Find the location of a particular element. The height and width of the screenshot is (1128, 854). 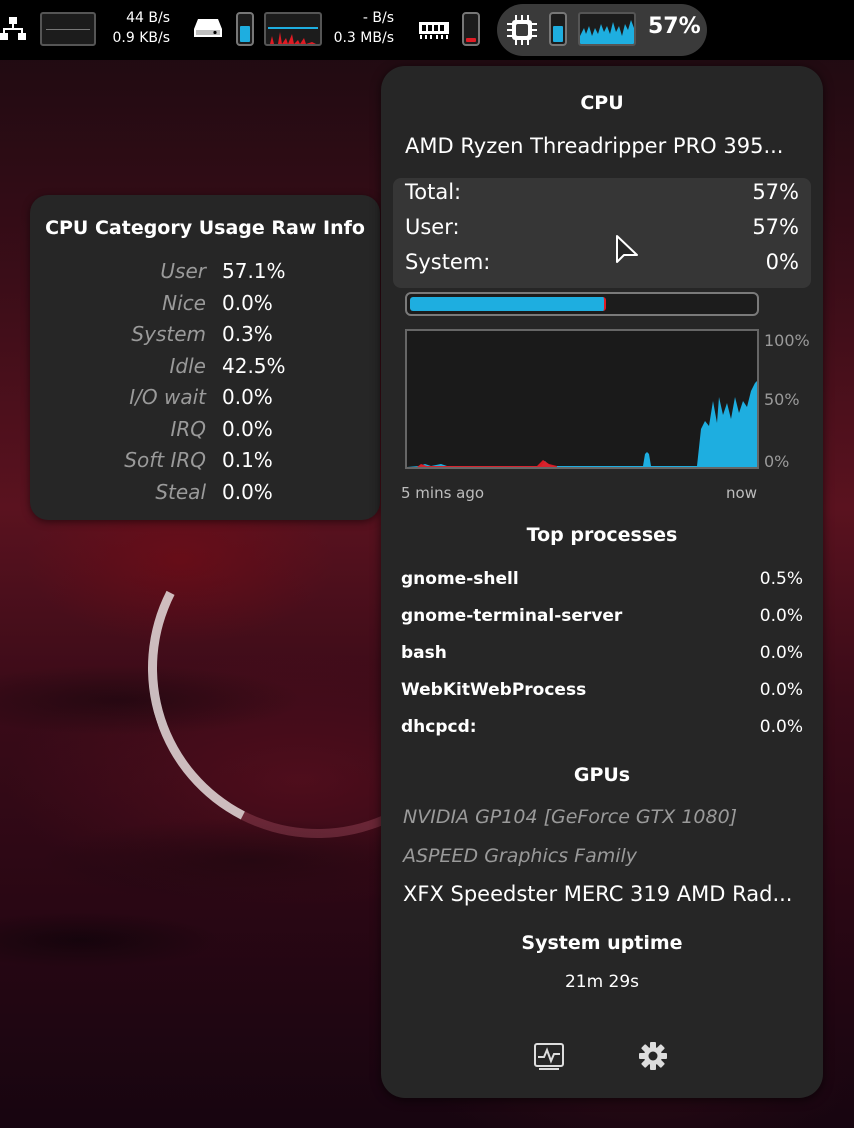

raw-row-user: User 57.1% is located at coordinates (205, 274).